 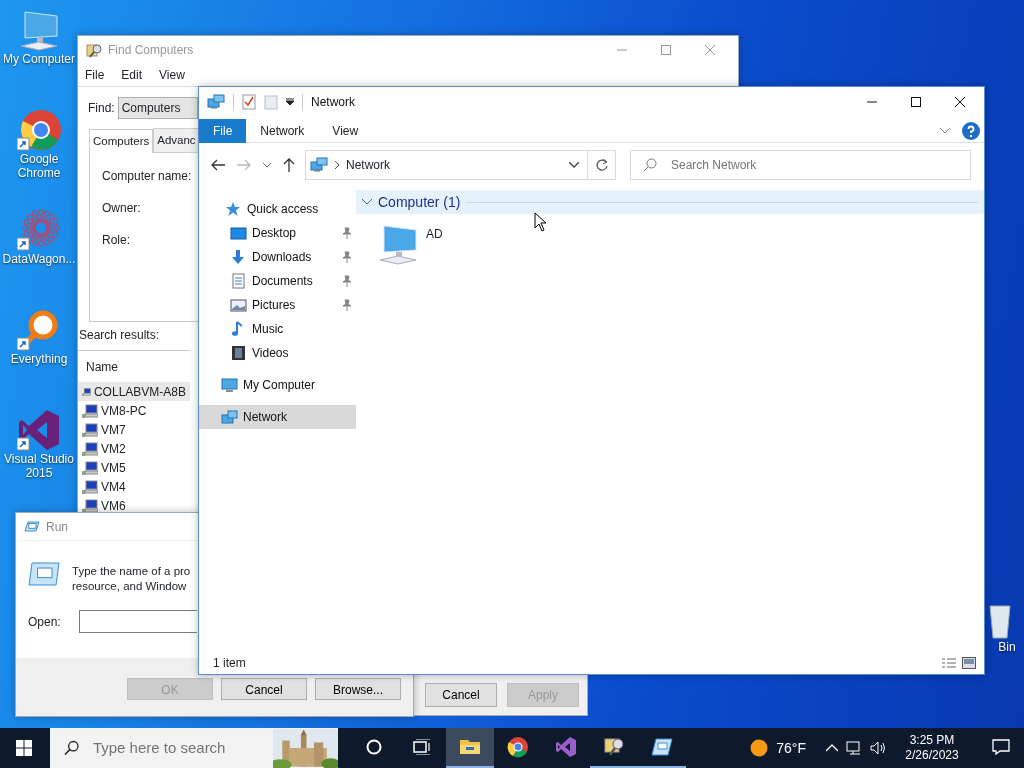 What do you see at coordinates (134, 430) in the screenshot?
I see `list-row: VM7` at bounding box center [134, 430].